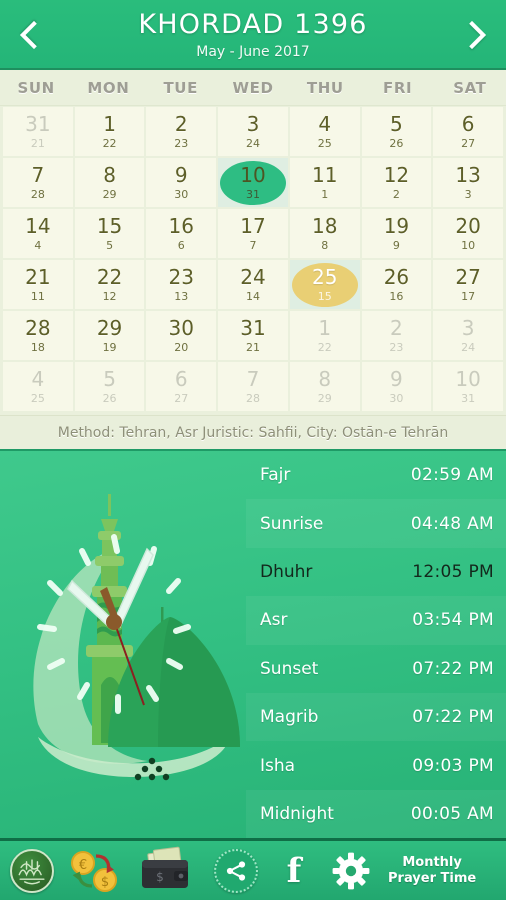  What do you see at coordinates (38, 327) in the screenshot?
I see `day-number-persian: 28` at bounding box center [38, 327].